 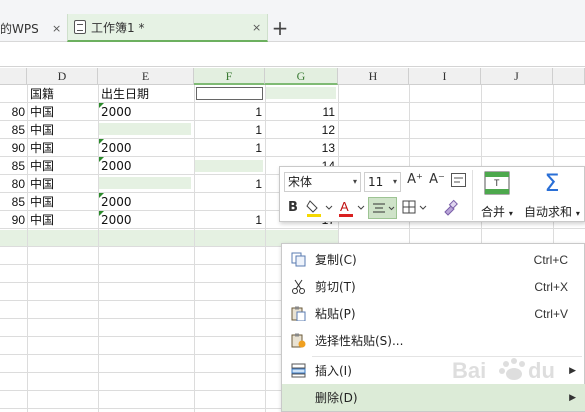 What do you see at coordinates (432, 194) in the screenshot?
I see `mini-format-toolbar: 宋体 ▾ 11 ▾ A⁺ A⁻ B A T 合并 ▾ Σ 自动求和 ▾` at bounding box center [432, 194].